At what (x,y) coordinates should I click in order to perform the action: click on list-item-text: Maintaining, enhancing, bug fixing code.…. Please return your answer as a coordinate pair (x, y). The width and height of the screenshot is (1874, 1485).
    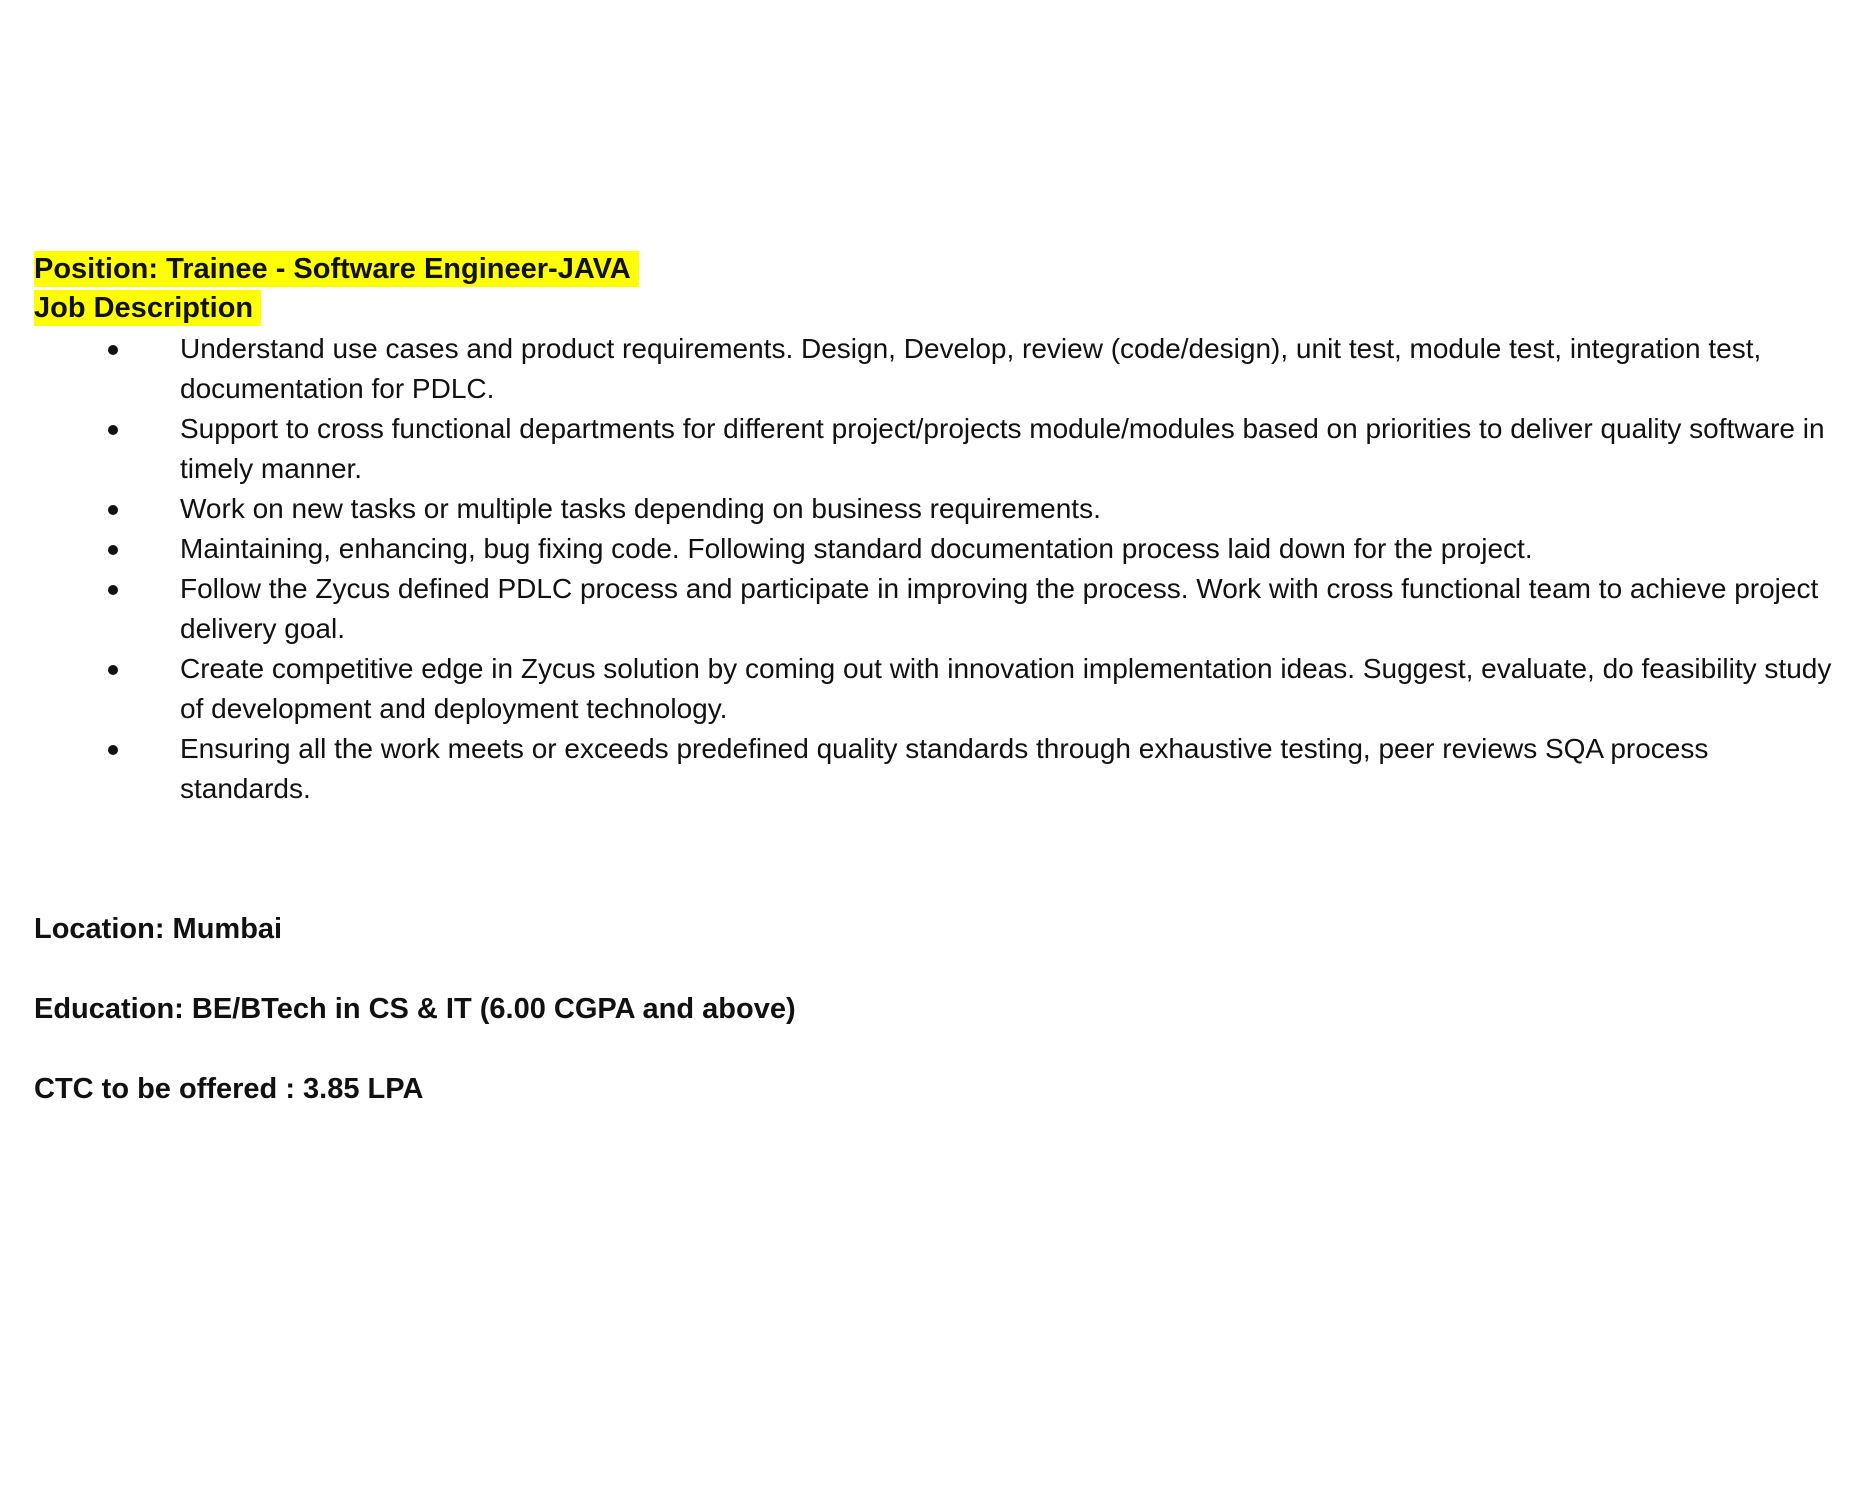
    Looking at the image, I should click on (856, 548).